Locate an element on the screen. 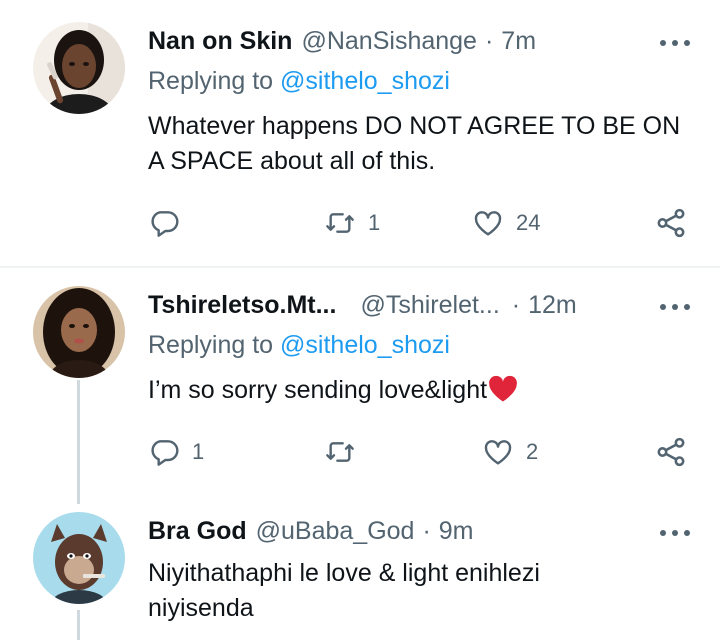  heart-emoji is located at coordinates (503, 388).